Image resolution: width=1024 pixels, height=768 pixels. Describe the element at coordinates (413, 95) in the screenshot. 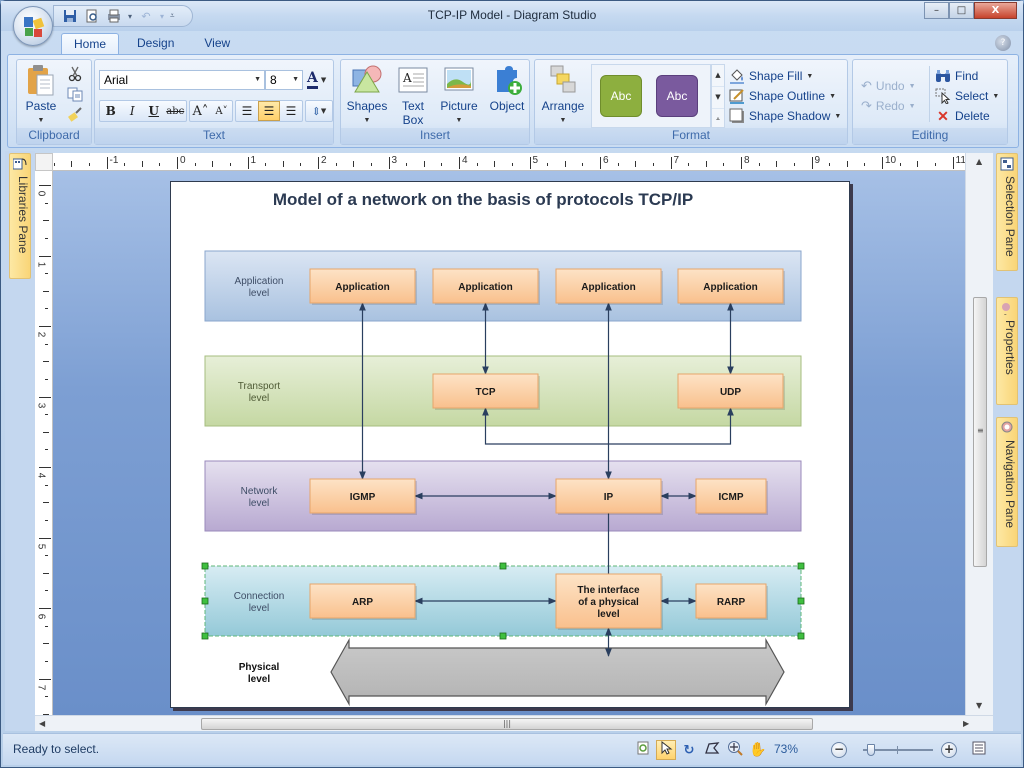

I see `text-box-button: A Text Box` at that location.